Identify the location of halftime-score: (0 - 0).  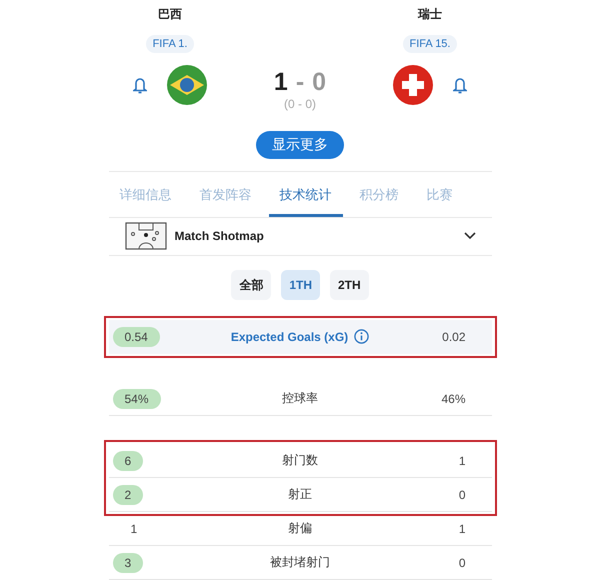
(300, 104).